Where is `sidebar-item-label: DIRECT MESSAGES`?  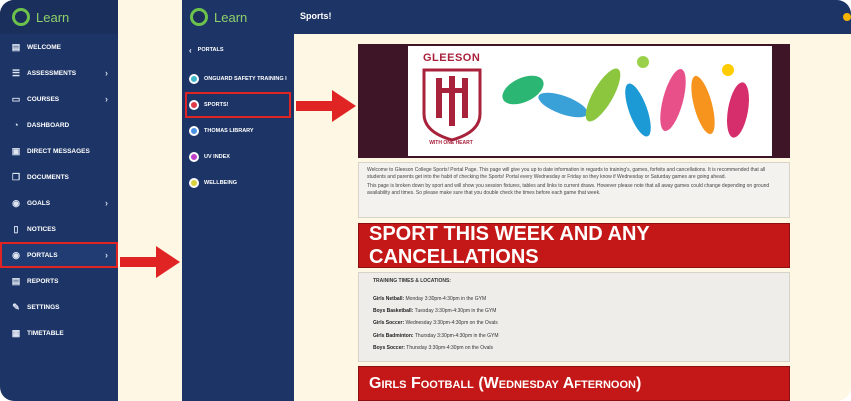 sidebar-item-label: DIRECT MESSAGES is located at coordinates (58, 151).